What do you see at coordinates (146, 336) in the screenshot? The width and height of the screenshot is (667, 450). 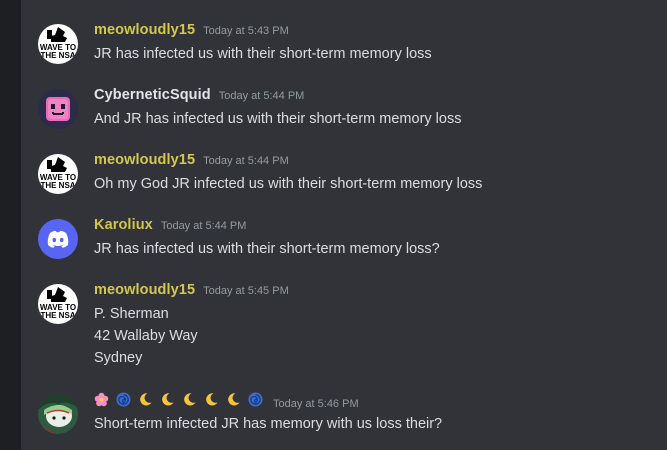 I see `message-text: 42 Wallaby Way` at bounding box center [146, 336].